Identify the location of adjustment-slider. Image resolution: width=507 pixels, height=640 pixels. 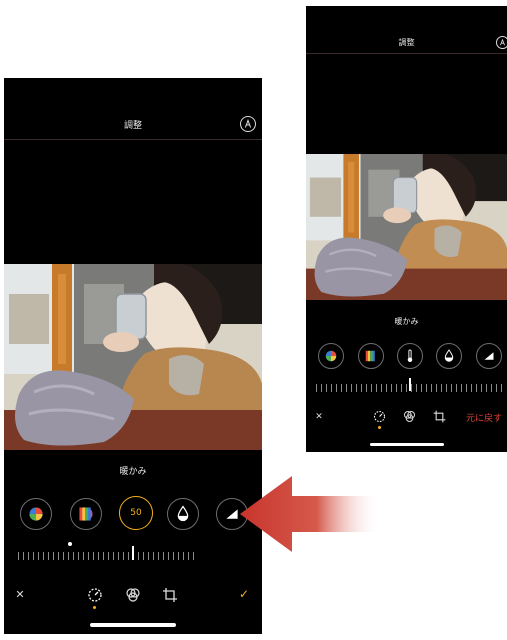
(108, 556).